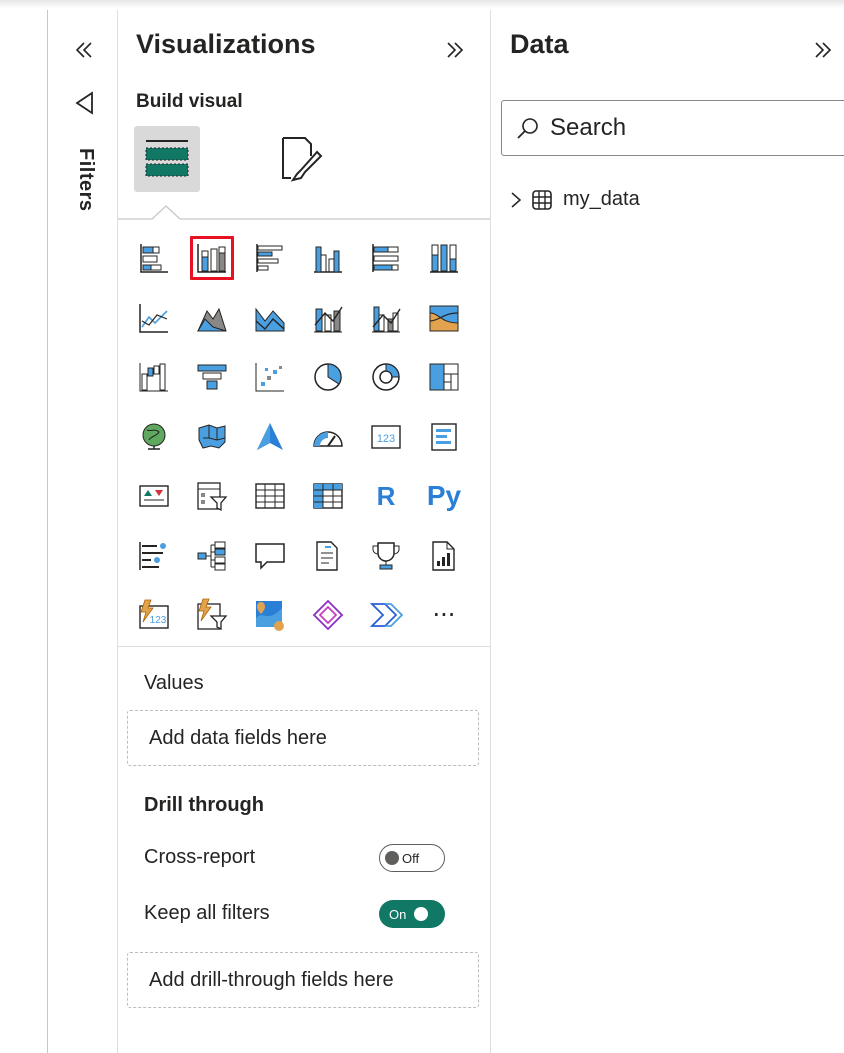 This screenshot has width=844, height=1053. I want to click on matrix-icon, so click(328, 496).